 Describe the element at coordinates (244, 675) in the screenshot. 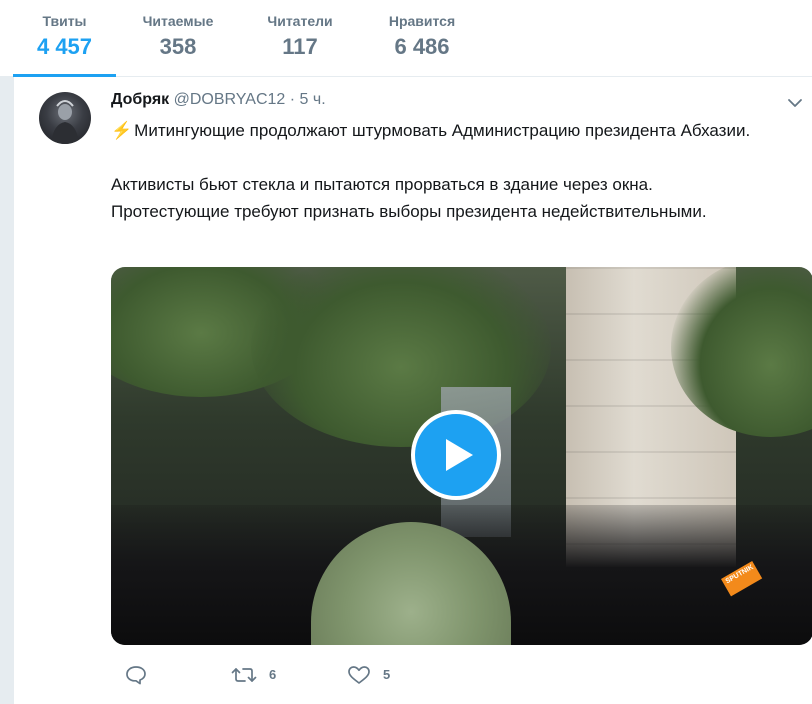

I see `retweet-icon` at that location.